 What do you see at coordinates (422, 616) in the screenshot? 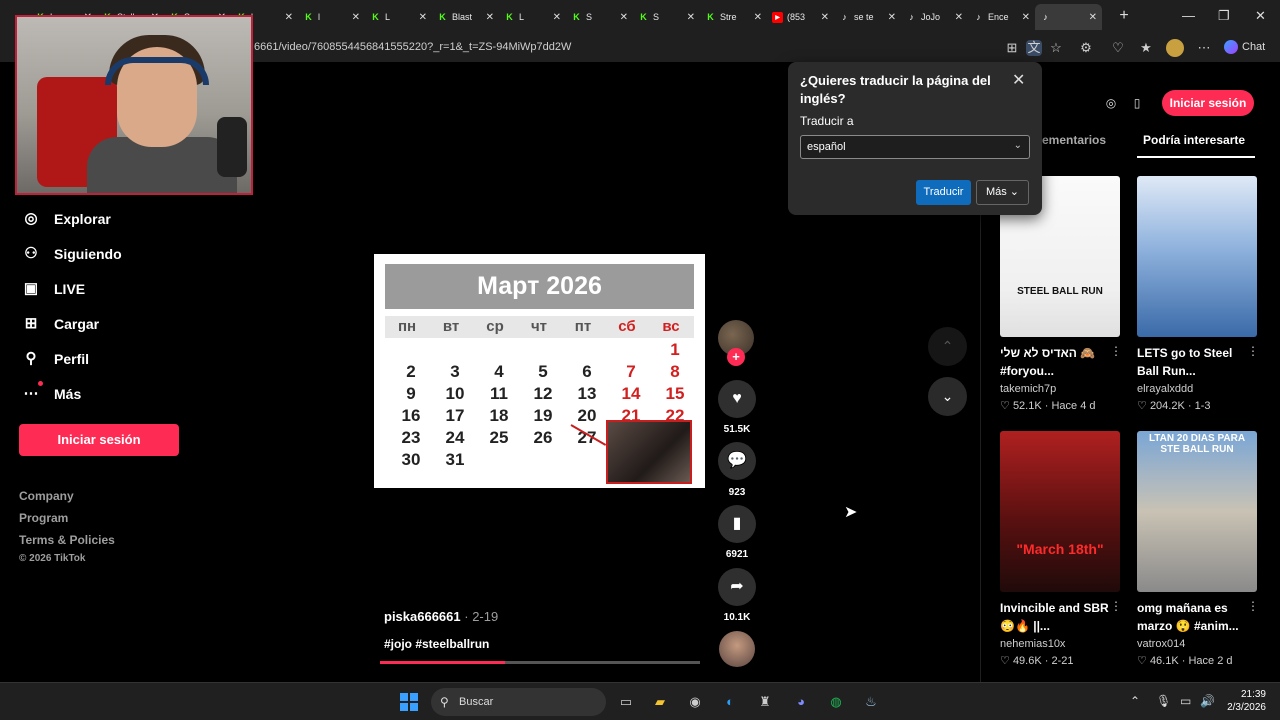
I see `author-name: piska666661` at bounding box center [422, 616].